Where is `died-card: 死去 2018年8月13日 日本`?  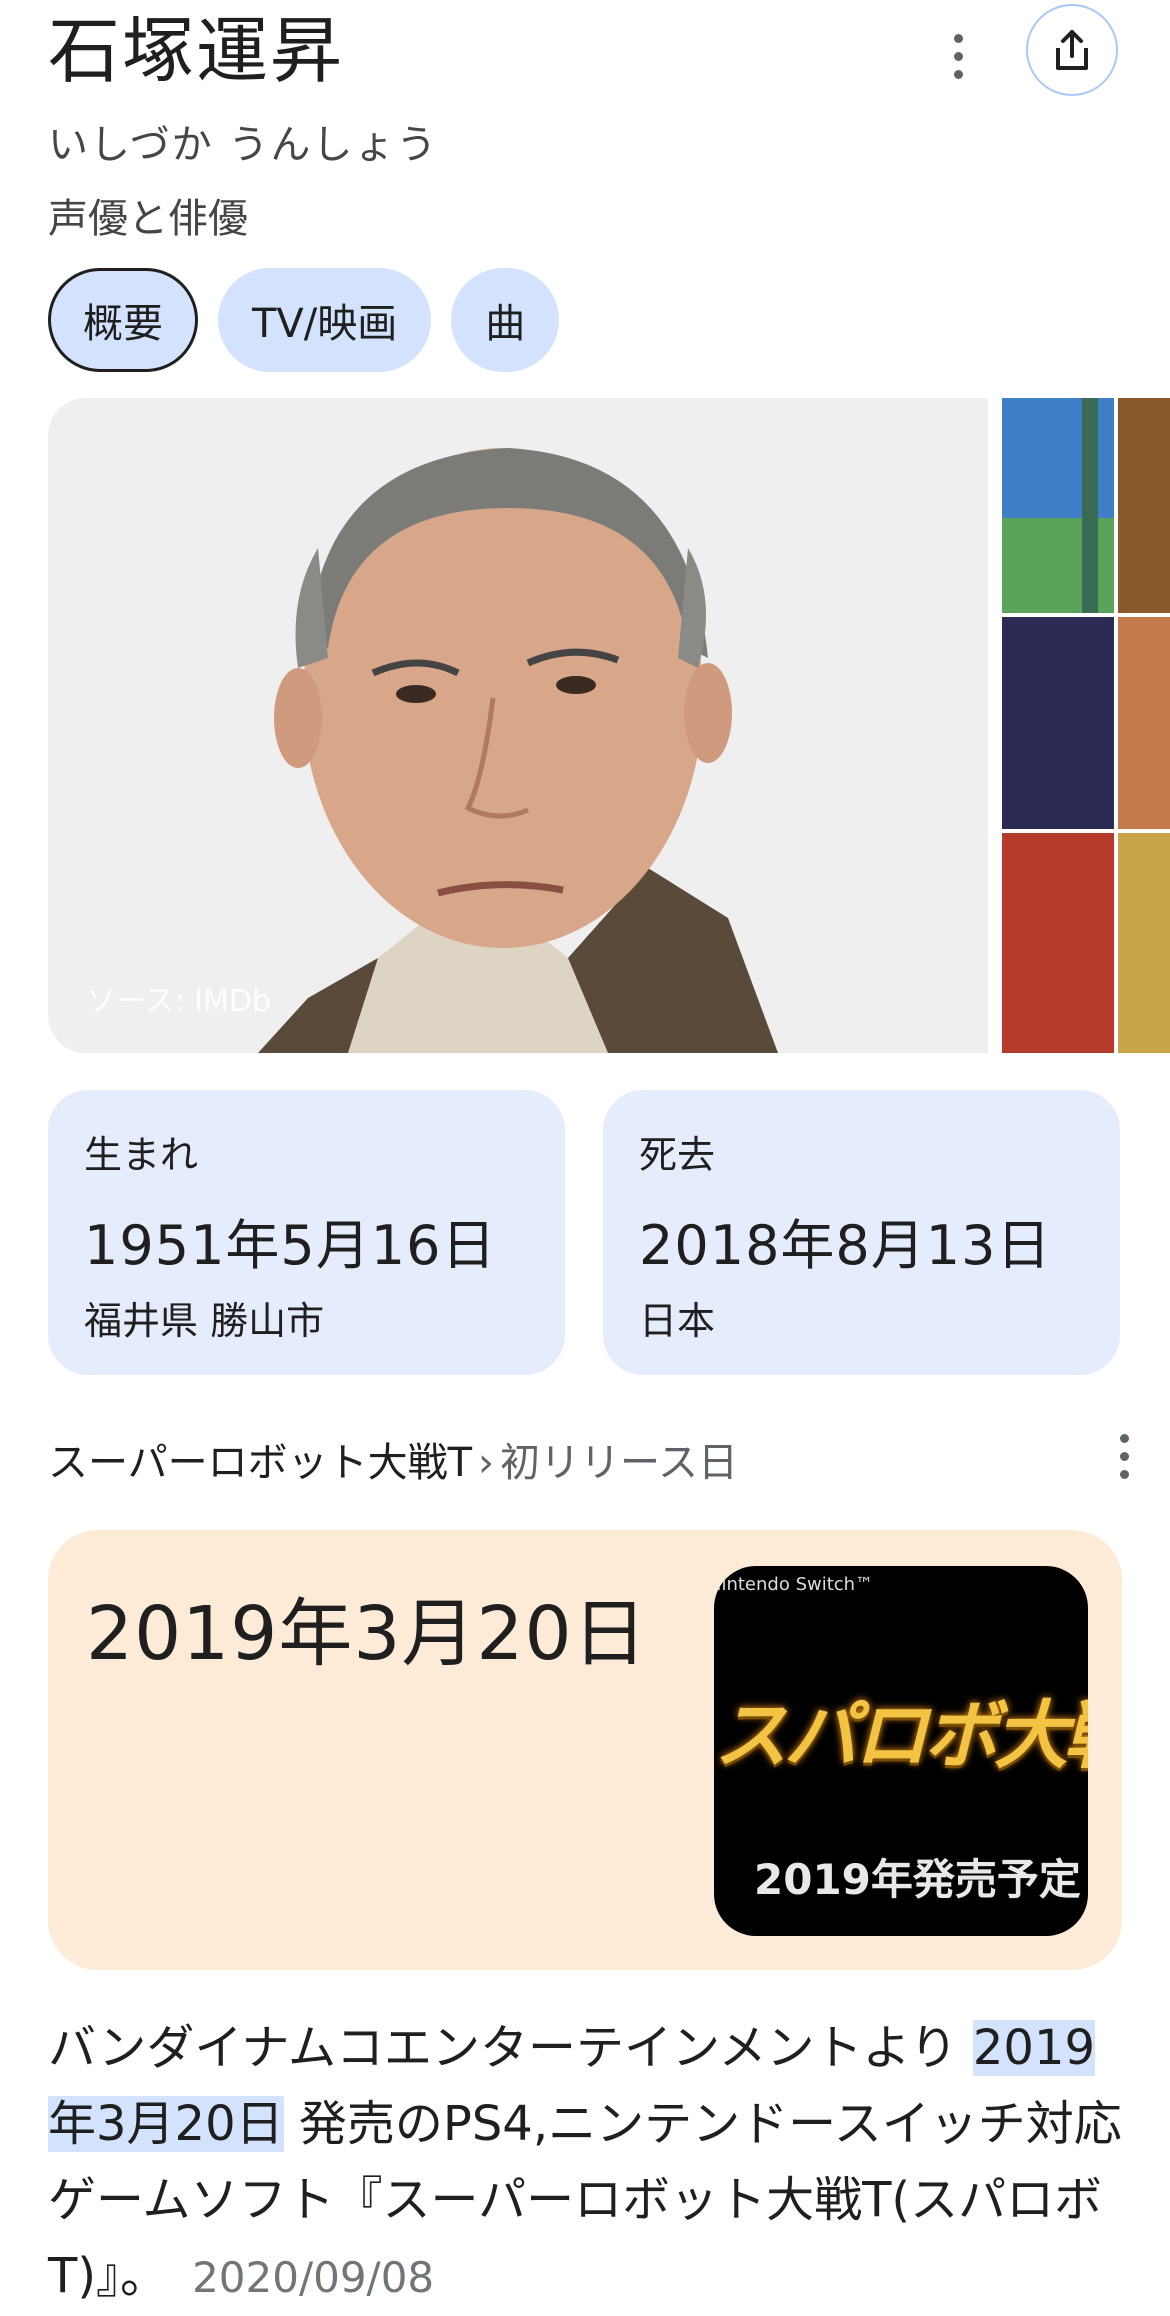
died-card: 死去 2018年8月13日 日本 is located at coordinates (861, 1232).